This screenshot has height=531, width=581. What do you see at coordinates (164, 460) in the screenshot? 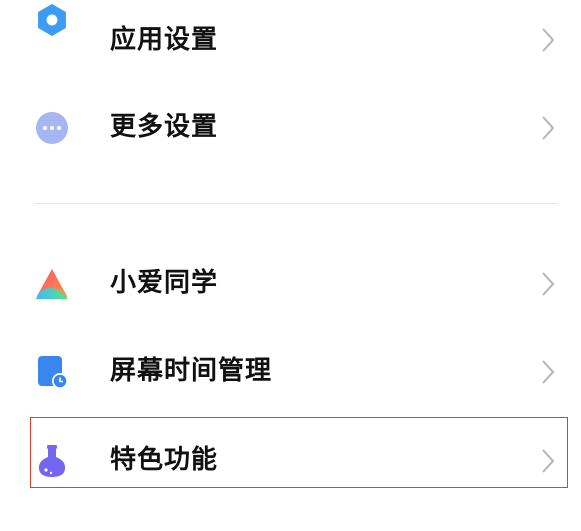
I see `settings-item-label: 特色功能` at bounding box center [164, 460].